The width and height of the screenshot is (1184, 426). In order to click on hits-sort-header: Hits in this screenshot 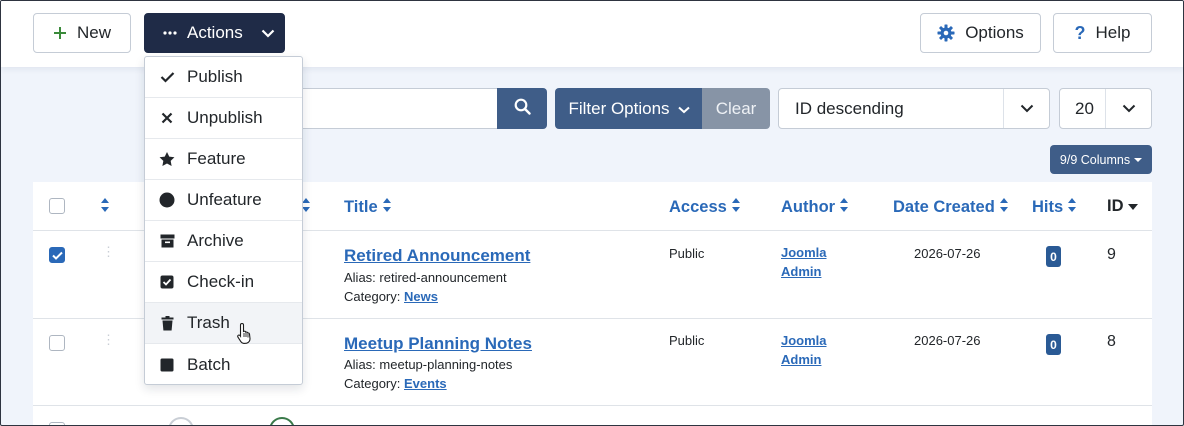, I will do `click(1054, 207)`.